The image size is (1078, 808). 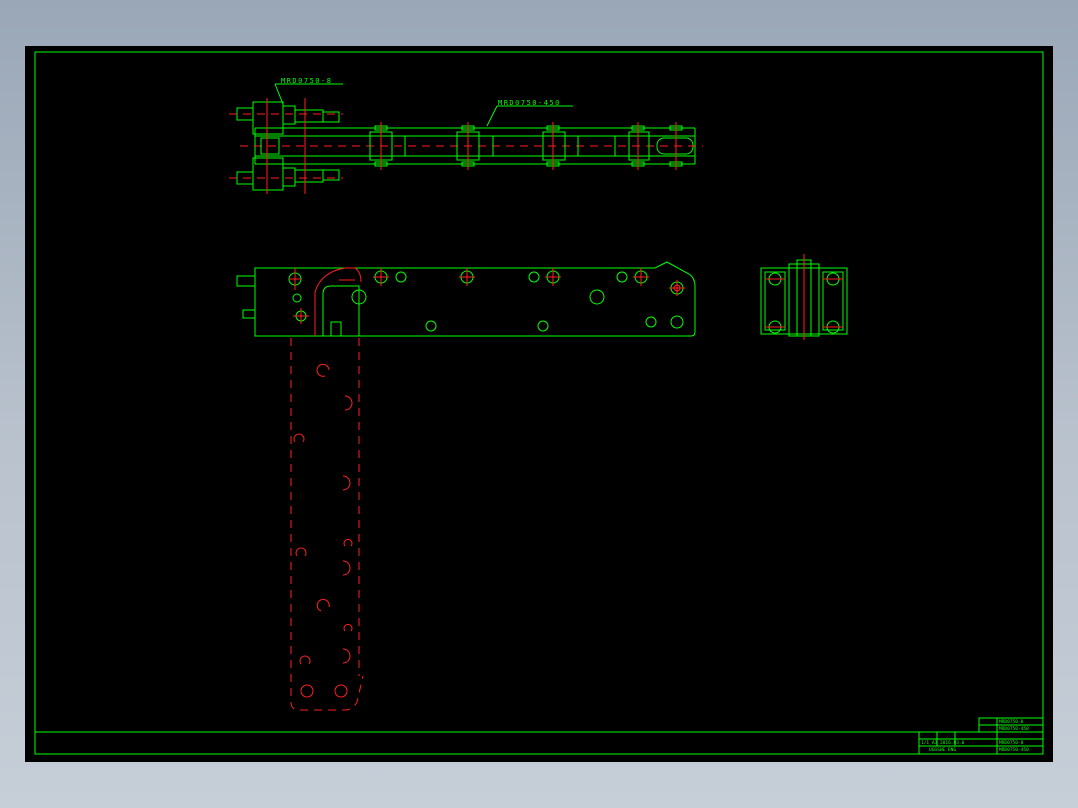 I want to click on side-view, so click(x=804, y=297).